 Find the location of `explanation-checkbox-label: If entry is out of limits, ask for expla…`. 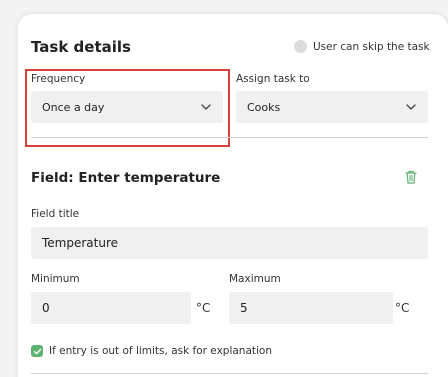

explanation-checkbox-label: If entry is out of limits, ask for expla… is located at coordinates (160, 351).